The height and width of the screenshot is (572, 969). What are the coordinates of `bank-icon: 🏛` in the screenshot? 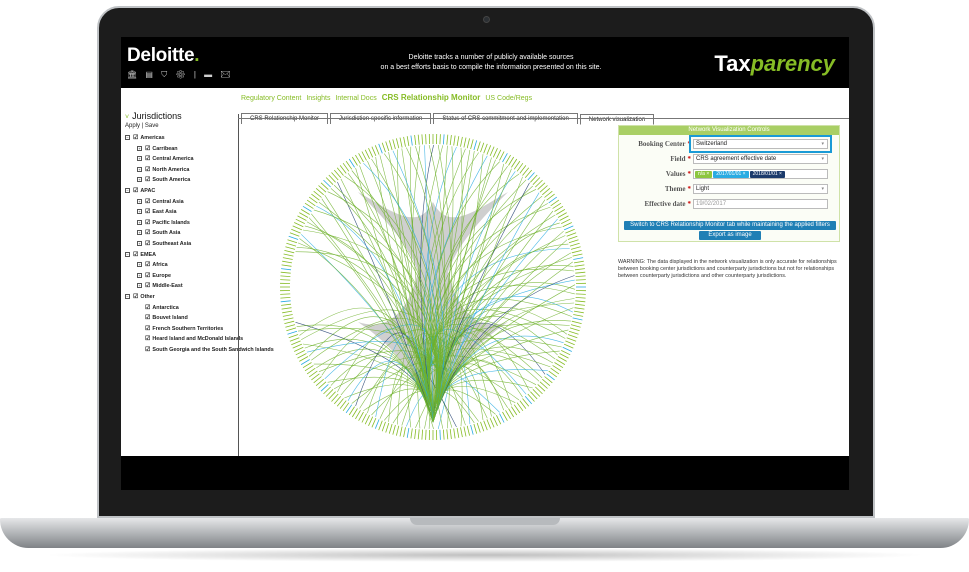 It's located at (133, 74).